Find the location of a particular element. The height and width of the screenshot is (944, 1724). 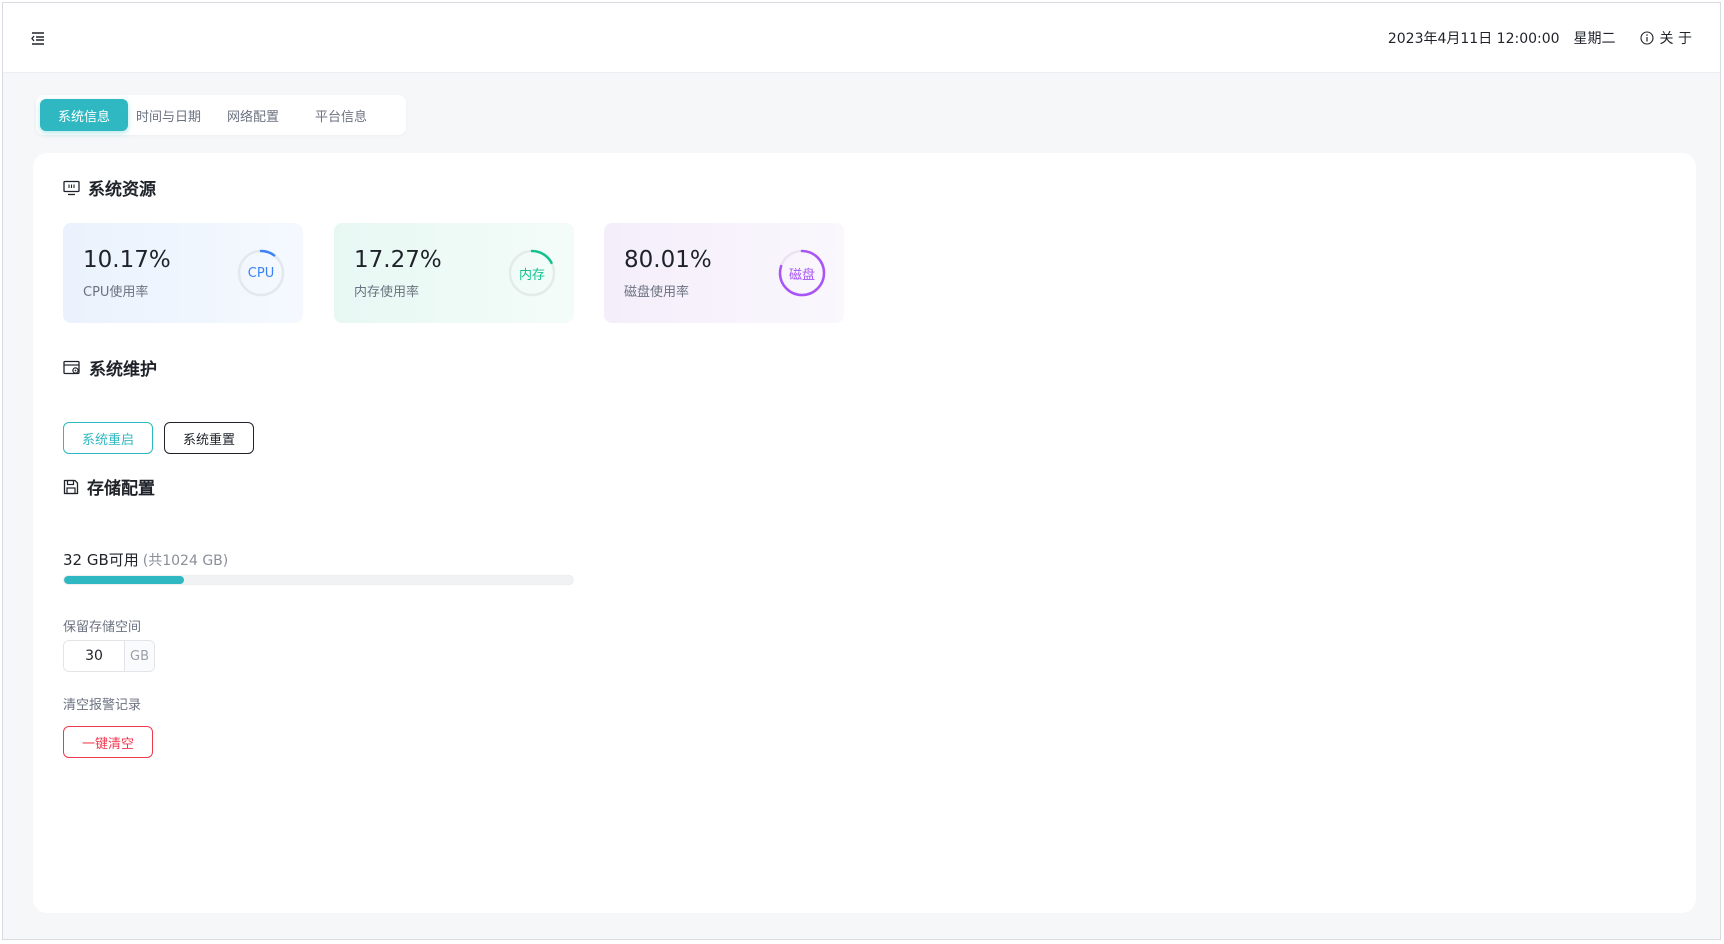

section-storage-label: 存储配置 is located at coordinates (121, 489).